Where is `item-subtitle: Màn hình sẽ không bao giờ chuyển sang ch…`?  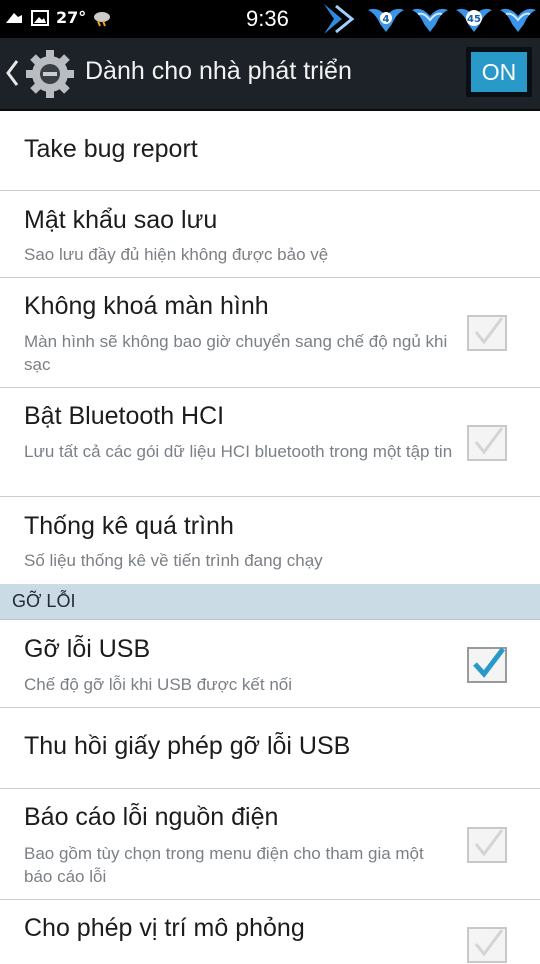 item-subtitle: Màn hình sẽ không bao giờ chuyển sang ch… is located at coordinates (236, 353).